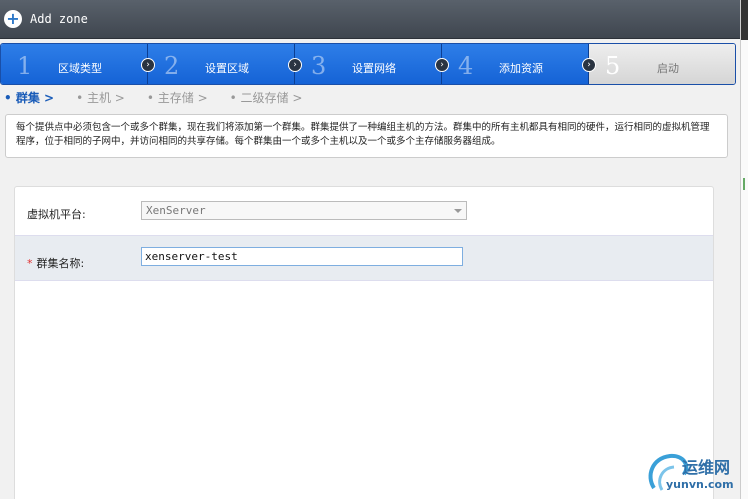 Image resolution: width=748 pixels, height=499 pixels. I want to click on background-window-edge, so click(744, 249).